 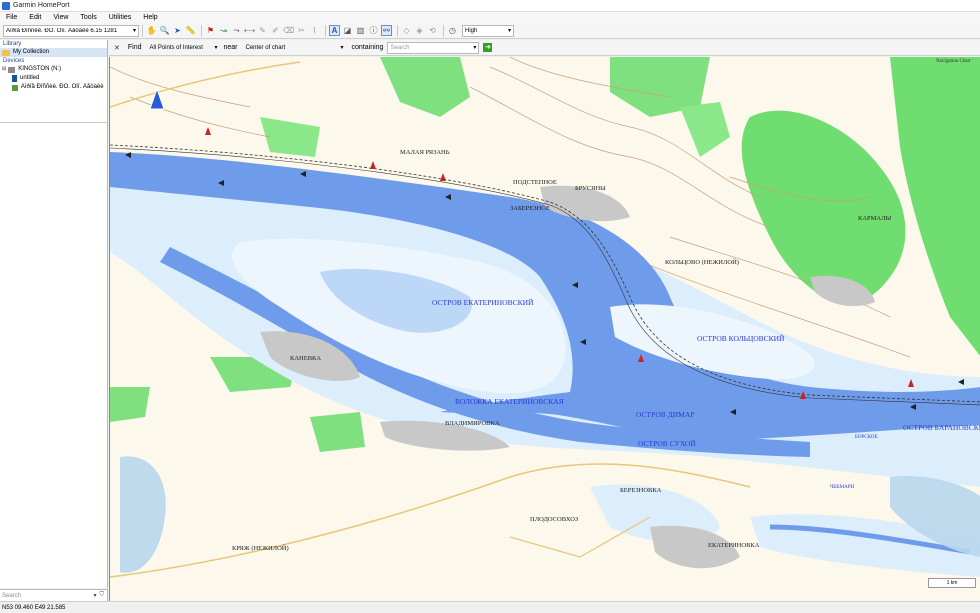 I want to click on map-label: КАРМАЛЫ, so click(x=875, y=218).